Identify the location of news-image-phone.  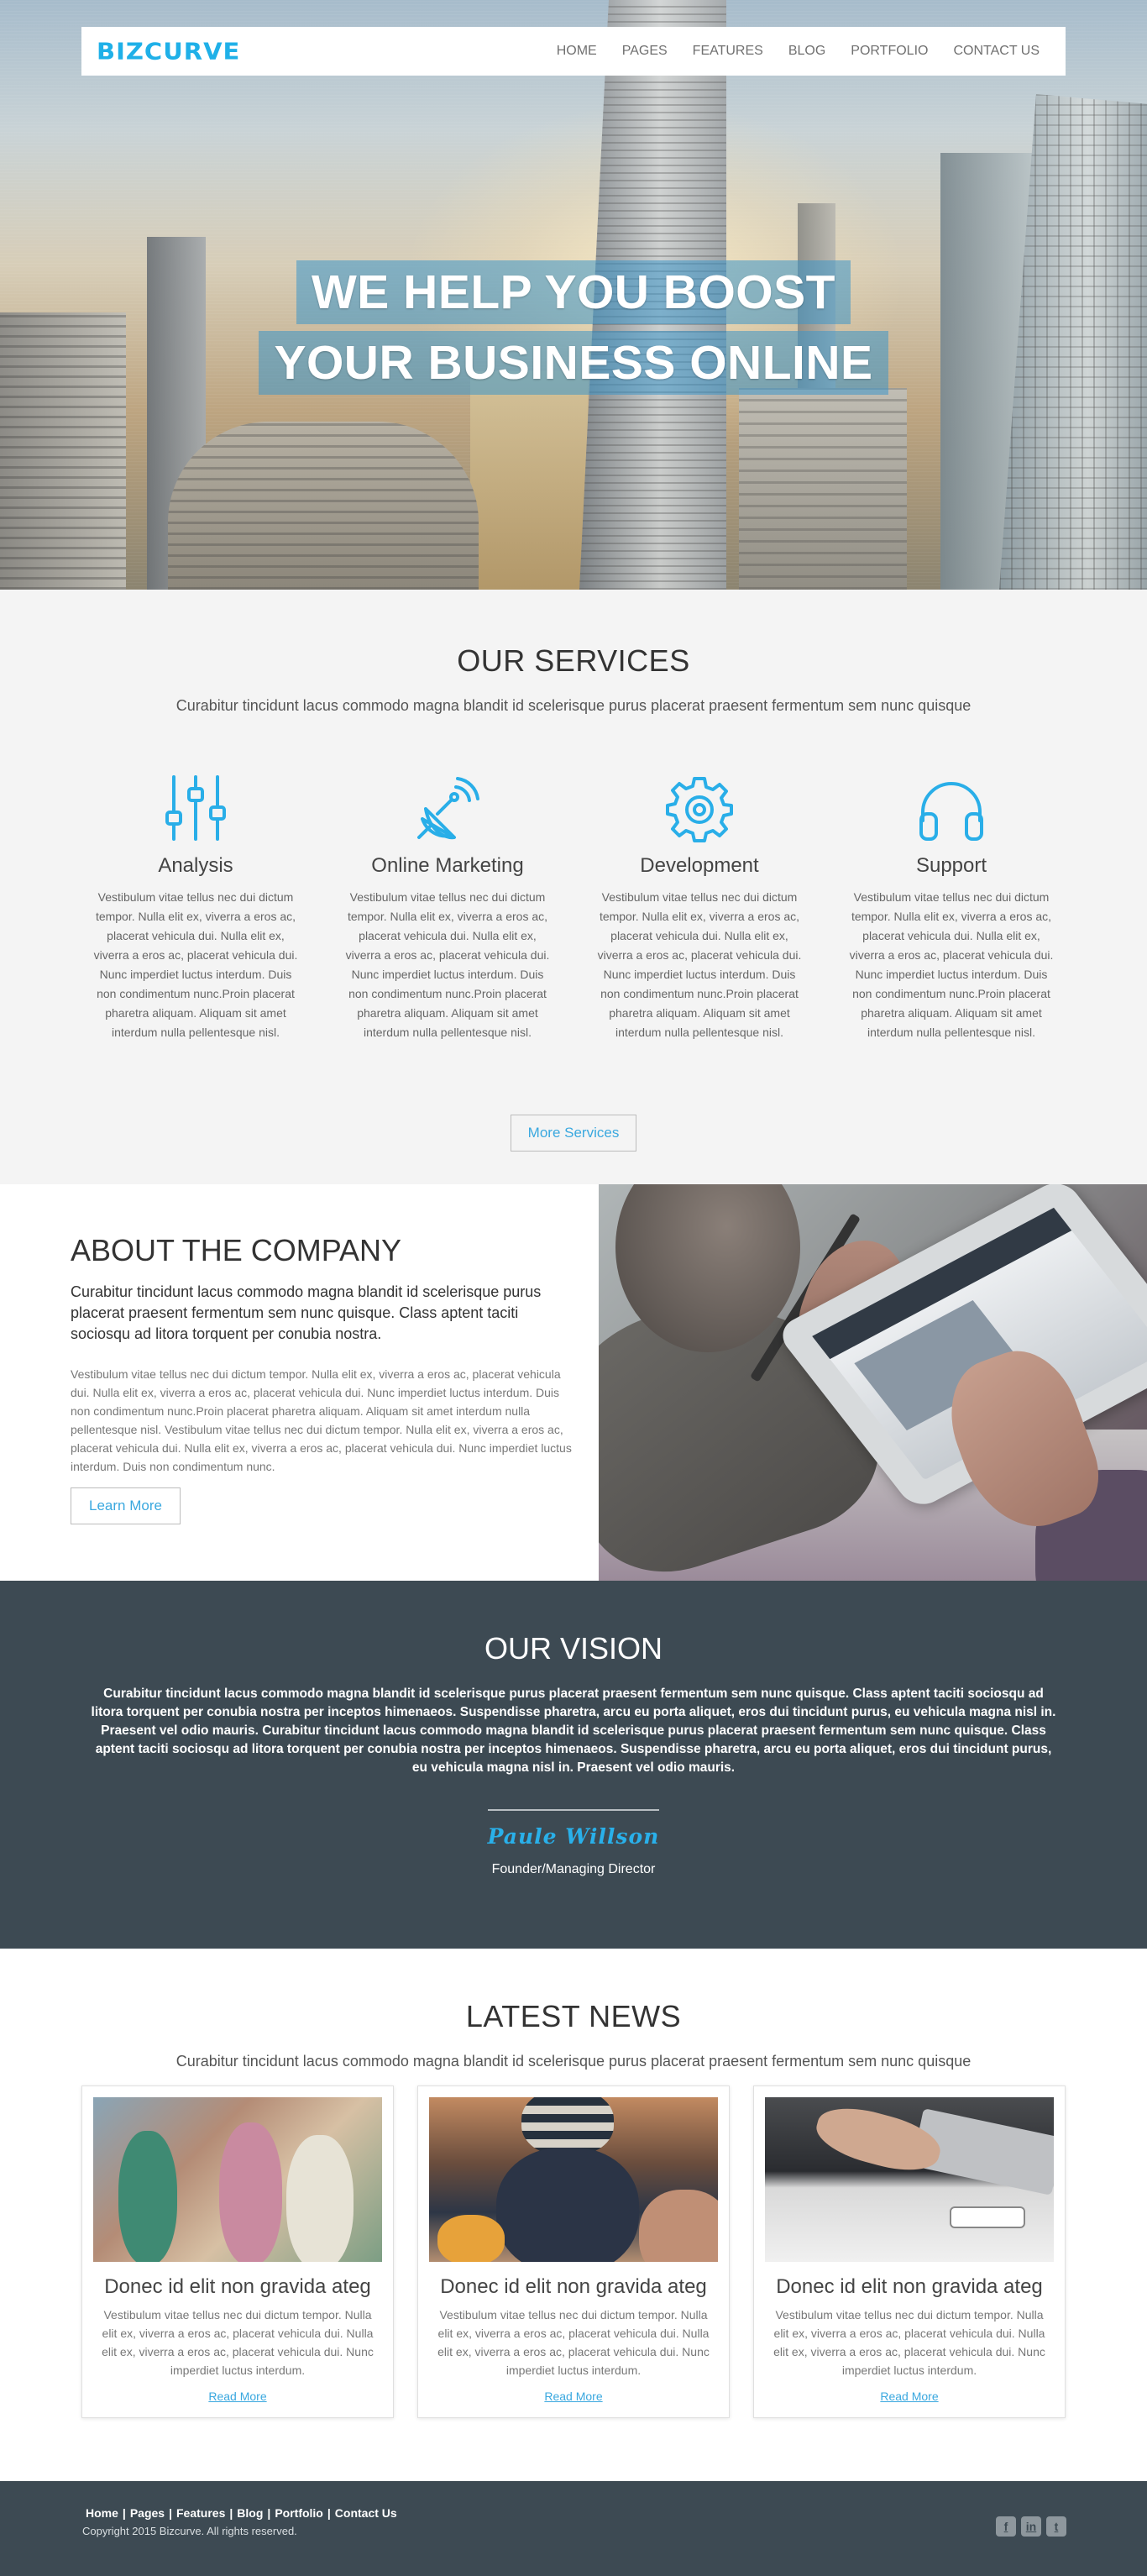
(987, 2217).